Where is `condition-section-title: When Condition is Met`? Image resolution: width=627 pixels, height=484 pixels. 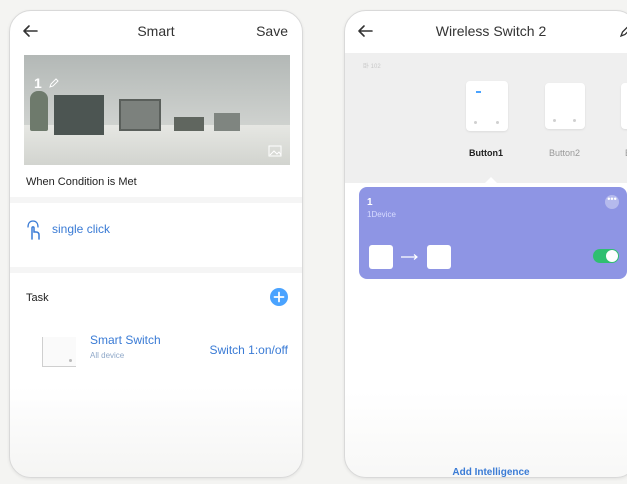
condition-section-title: When Condition is Met is located at coordinates (81, 182).